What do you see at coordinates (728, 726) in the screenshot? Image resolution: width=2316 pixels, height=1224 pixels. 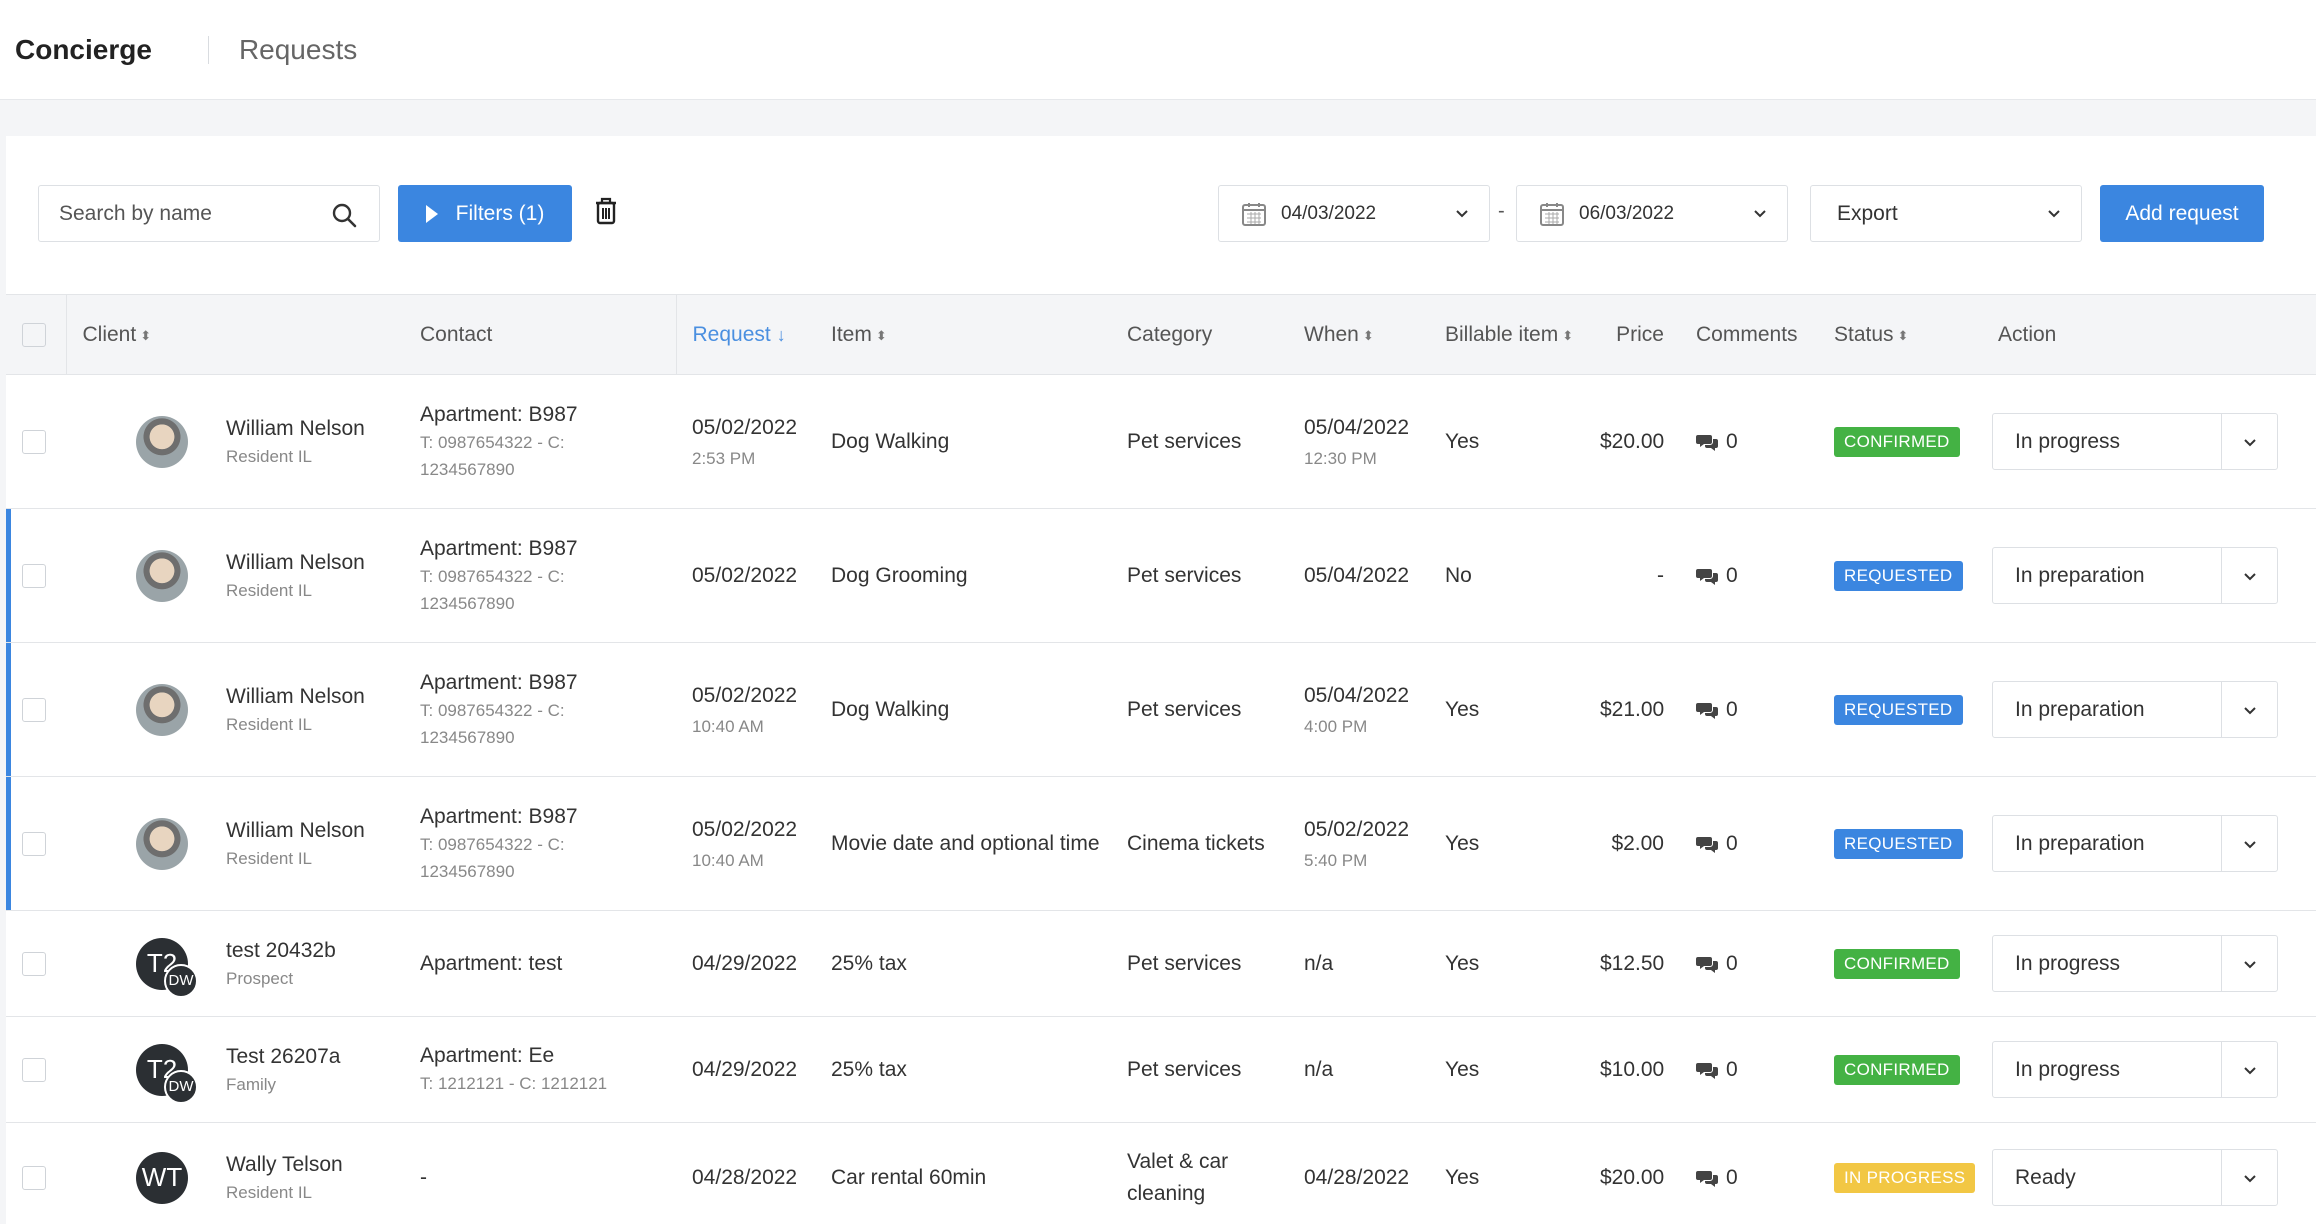 I see `request-time: 10:40 AM` at bounding box center [728, 726].